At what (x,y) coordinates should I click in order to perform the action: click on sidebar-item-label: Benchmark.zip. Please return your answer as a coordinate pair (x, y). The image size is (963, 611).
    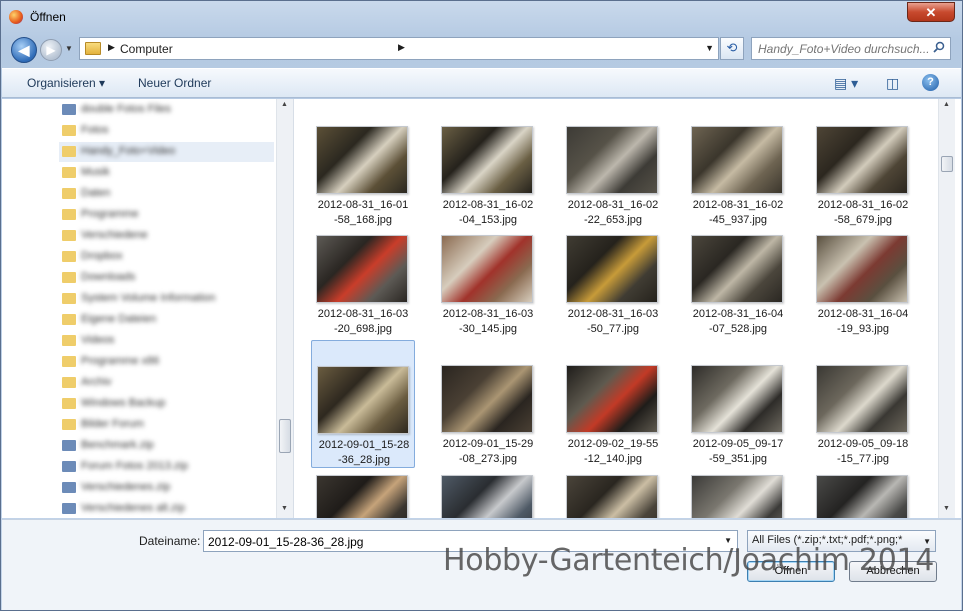
    Looking at the image, I should click on (117, 445).